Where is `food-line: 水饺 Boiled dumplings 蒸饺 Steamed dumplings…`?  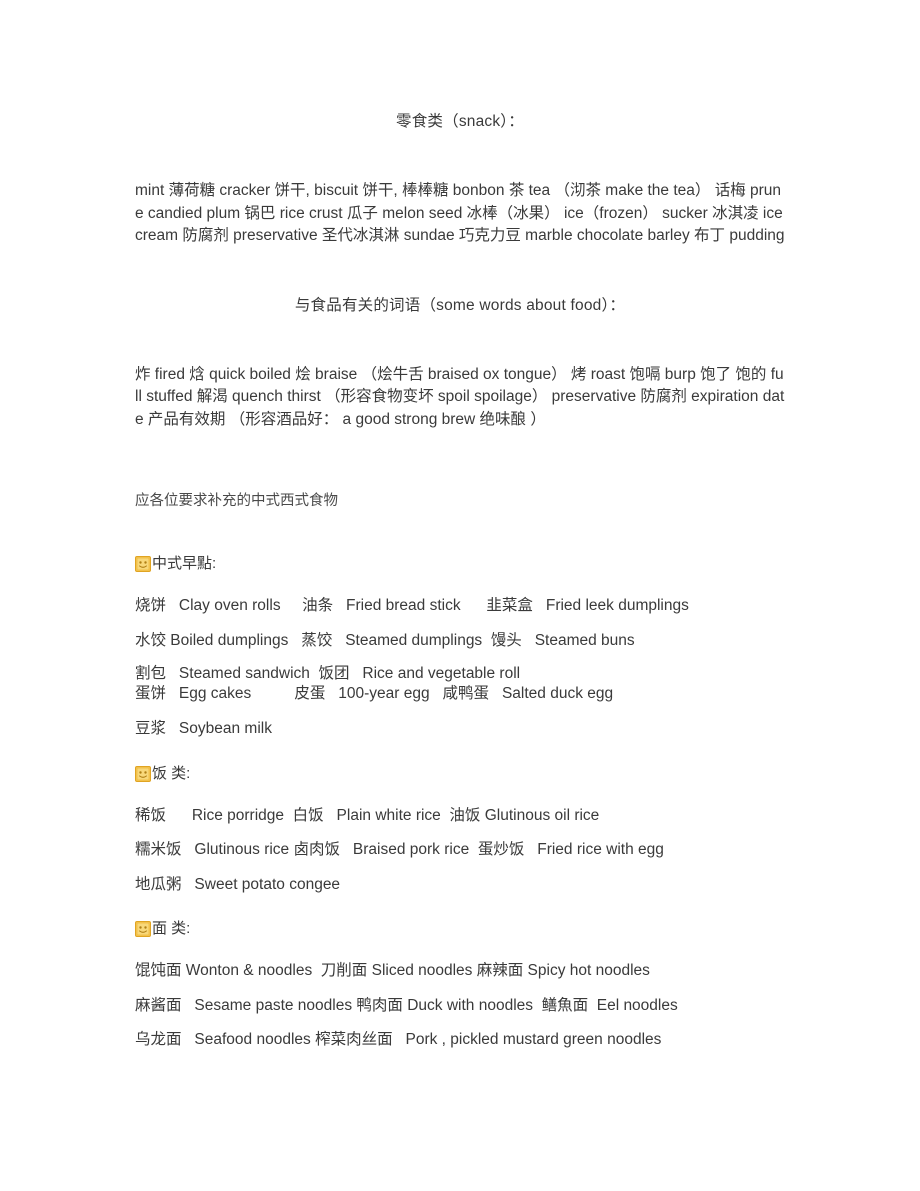 food-line: 水饺 Boiled dumplings 蒸饺 Steamed dumplings… is located at coordinates (385, 640).